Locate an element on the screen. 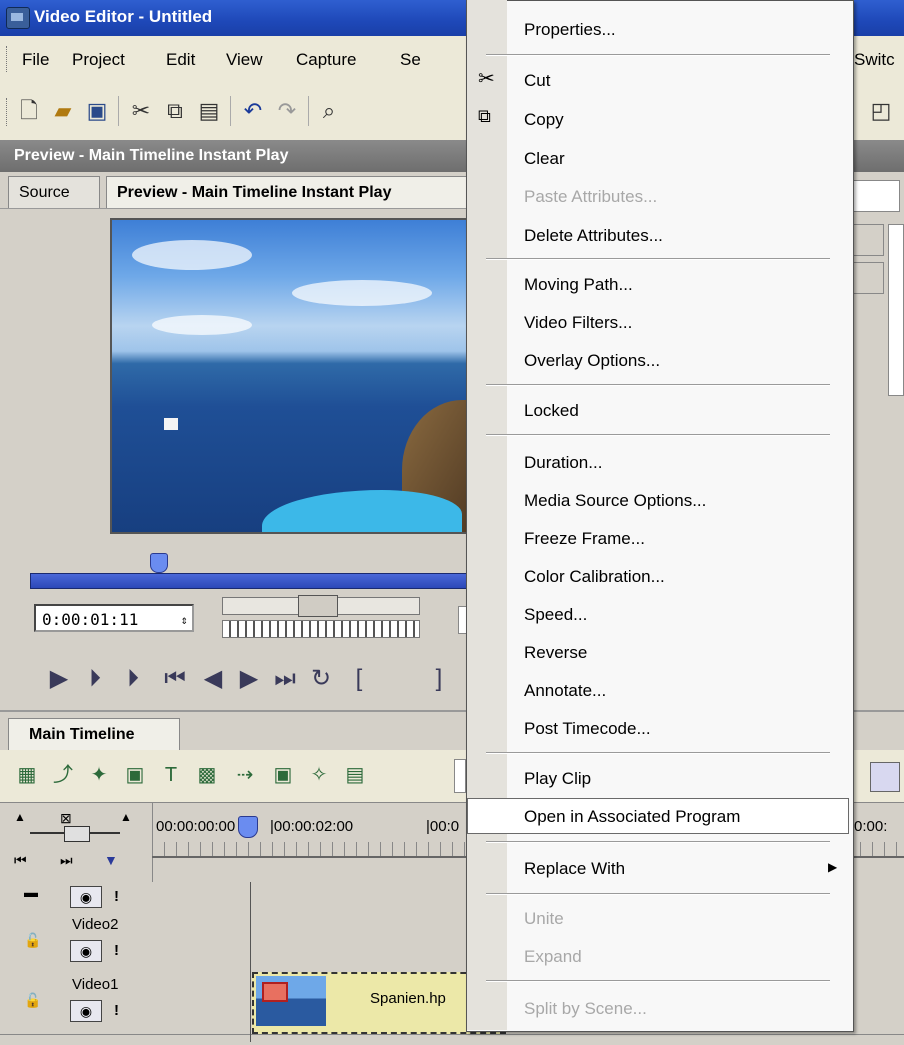 The height and width of the screenshot is (1045, 904). repeat-icon: ↻ is located at coordinates (321, 679).